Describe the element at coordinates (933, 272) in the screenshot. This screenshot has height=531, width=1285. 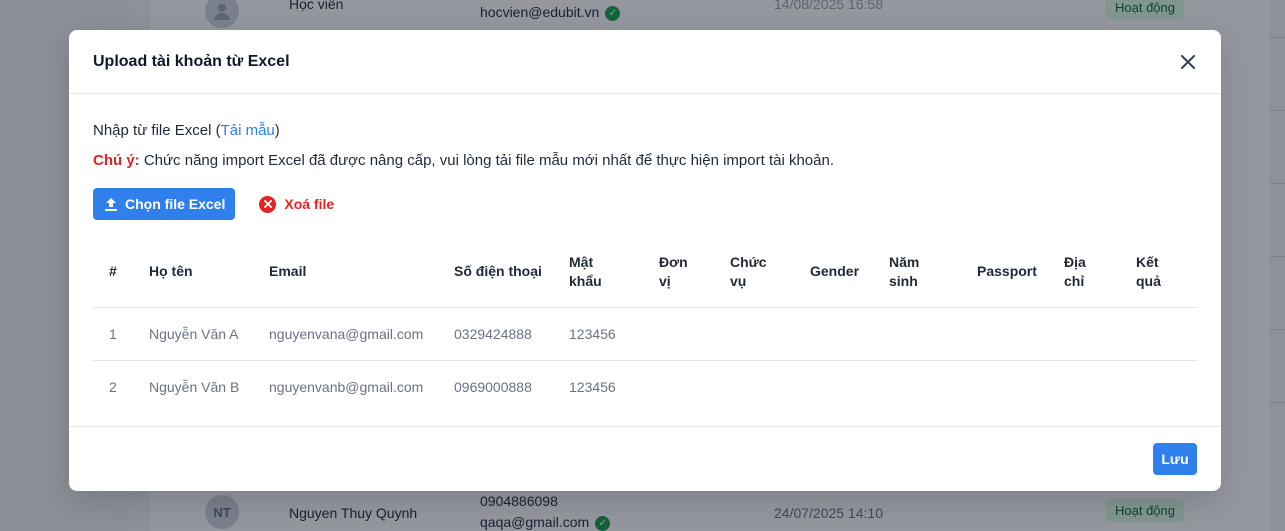
I see `column-header: Năm sinh` at that location.